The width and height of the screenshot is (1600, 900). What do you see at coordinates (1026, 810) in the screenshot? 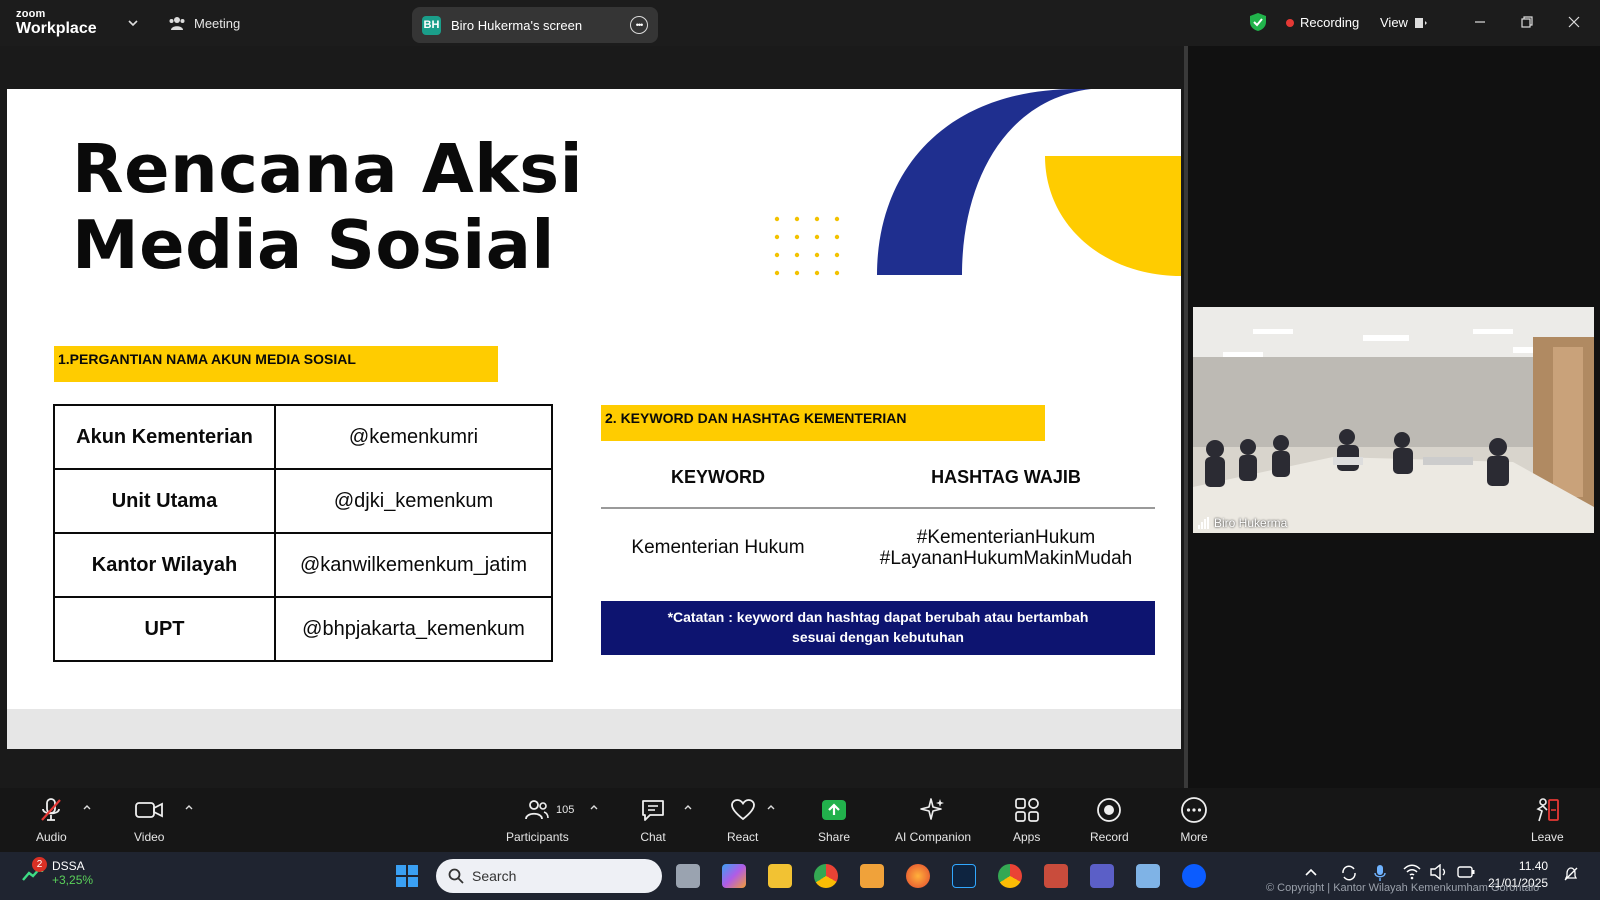
I see `apps-icon` at bounding box center [1026, 810].